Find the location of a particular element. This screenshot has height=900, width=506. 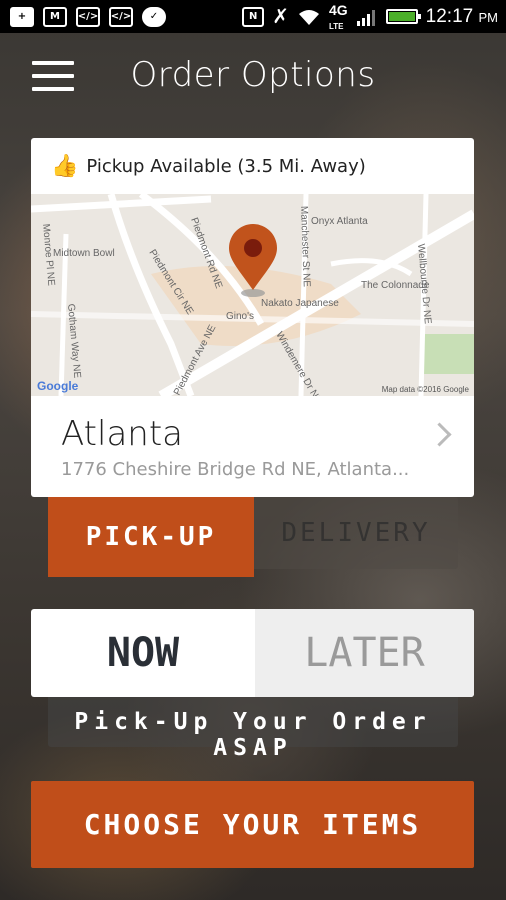

timing-toggle: NOW LATER is located at coordinates (252, 653).